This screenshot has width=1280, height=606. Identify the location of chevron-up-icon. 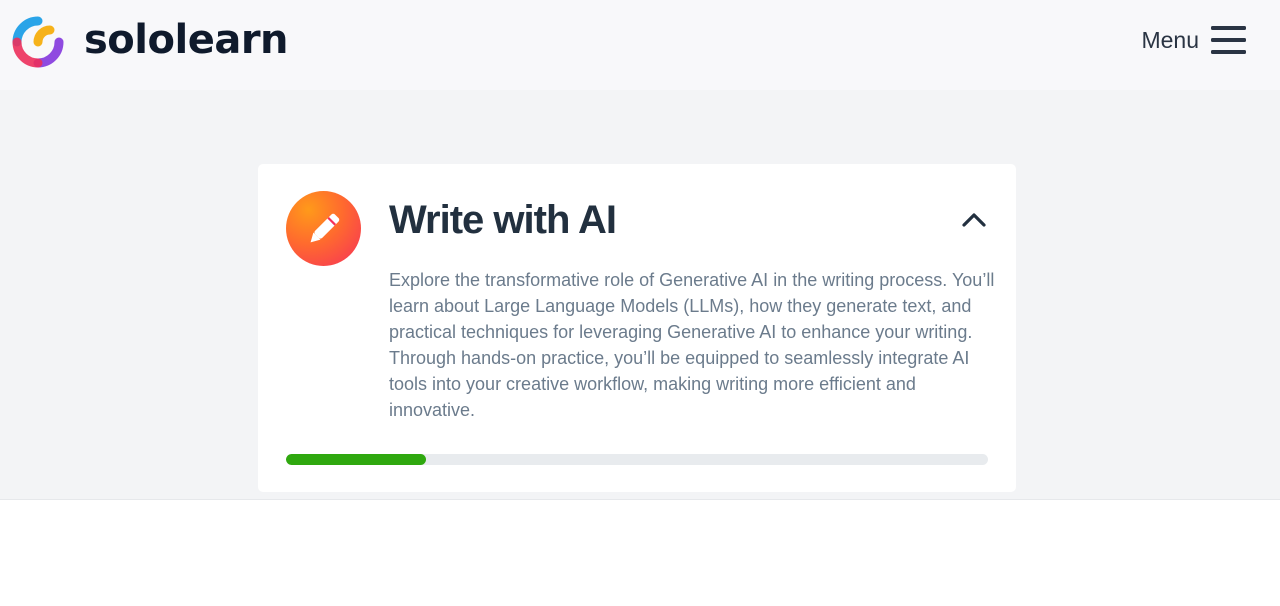
(974, 220).